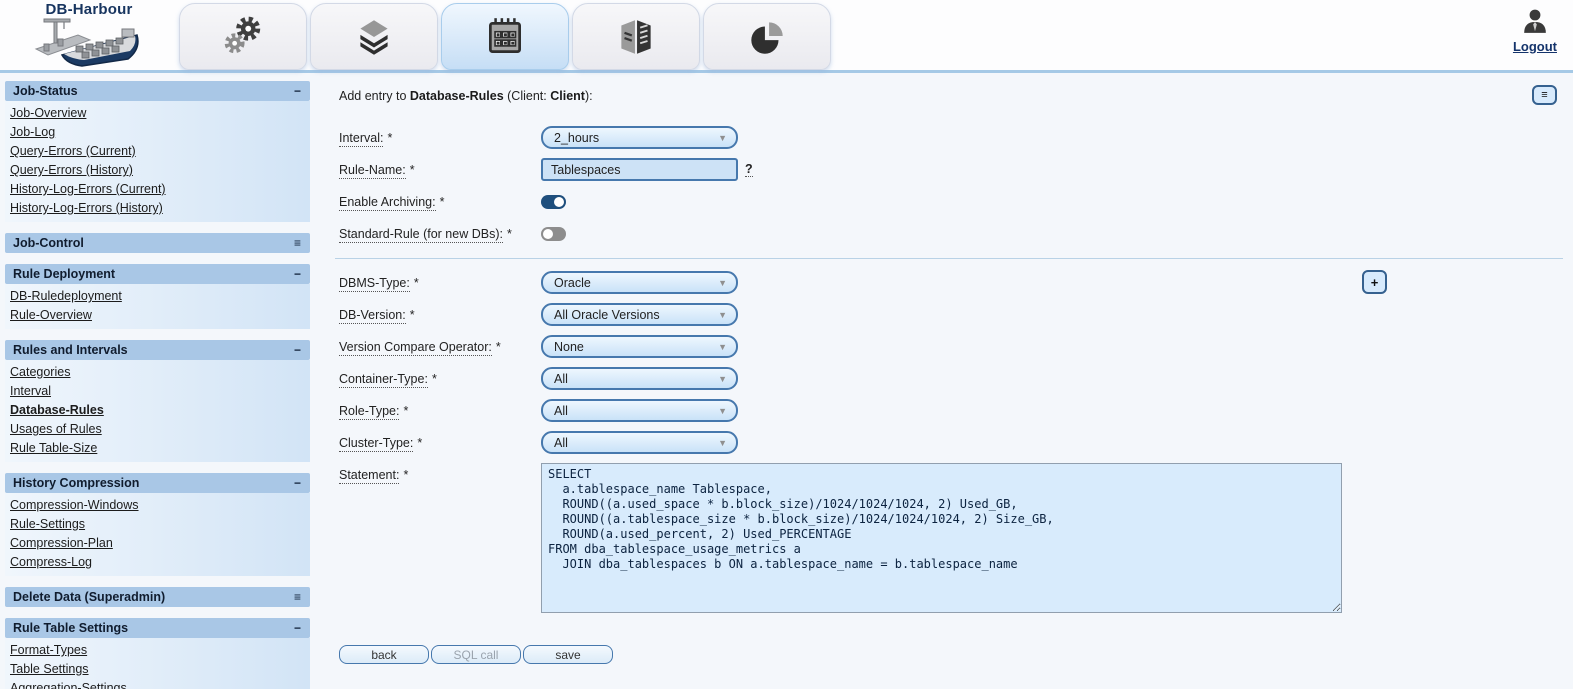  I want to click on tab-pie-chart, so click(767, 36).